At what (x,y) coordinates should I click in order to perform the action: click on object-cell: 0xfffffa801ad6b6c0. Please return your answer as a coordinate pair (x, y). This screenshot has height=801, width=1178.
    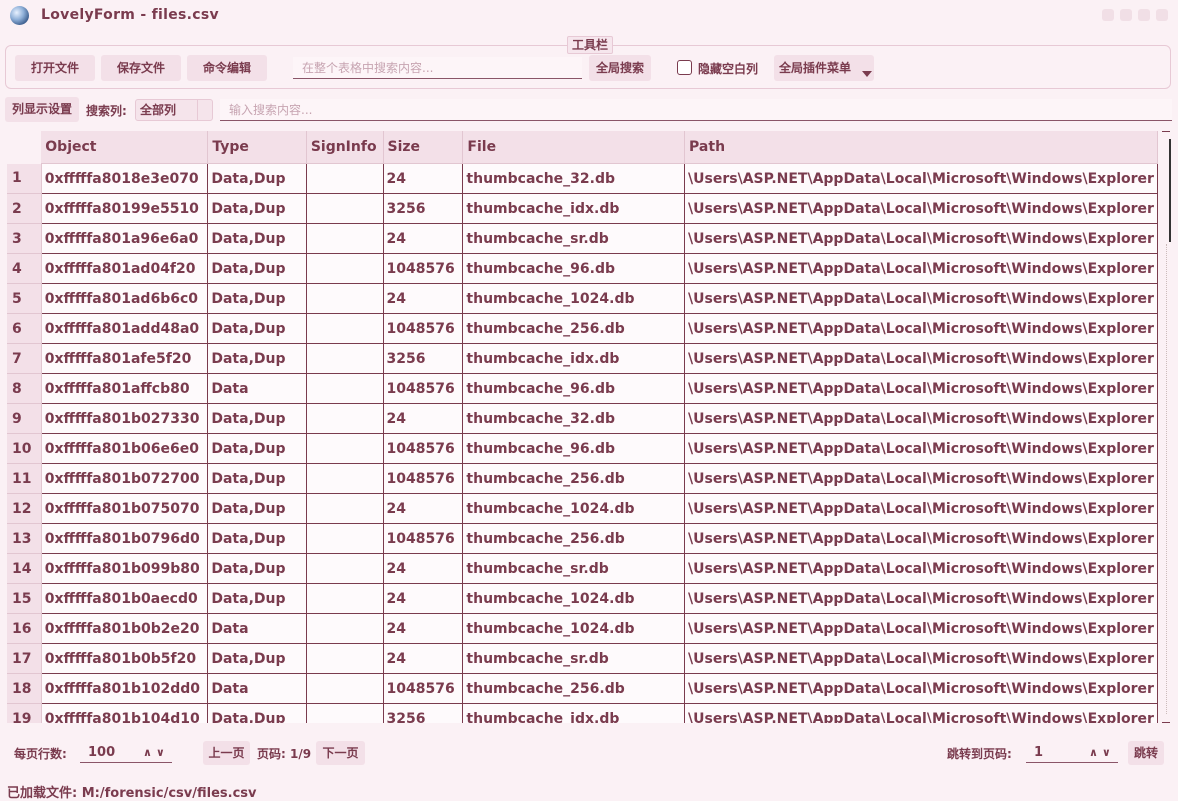
    Looking at the image, I should click on (125, 298).